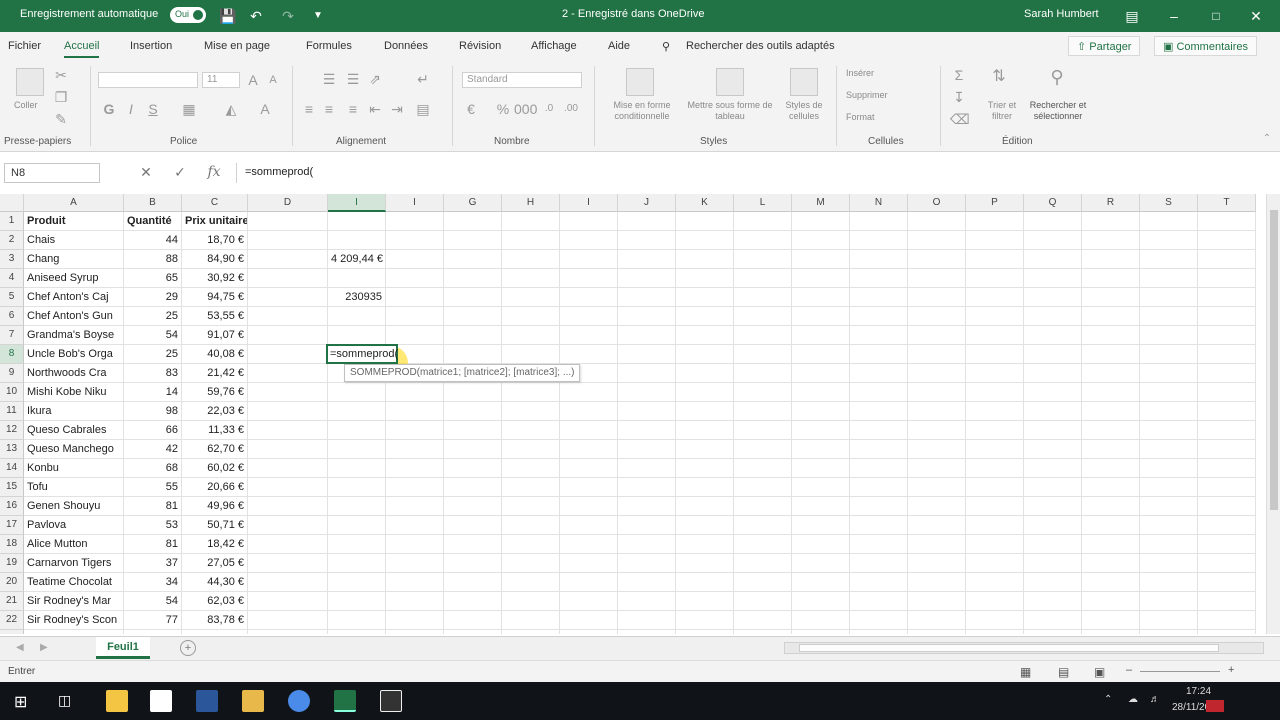  What do you see at coordinates (329, 46) in the screenshot?
I see `tab-formules: Formules` at bounding box center [329, 46].